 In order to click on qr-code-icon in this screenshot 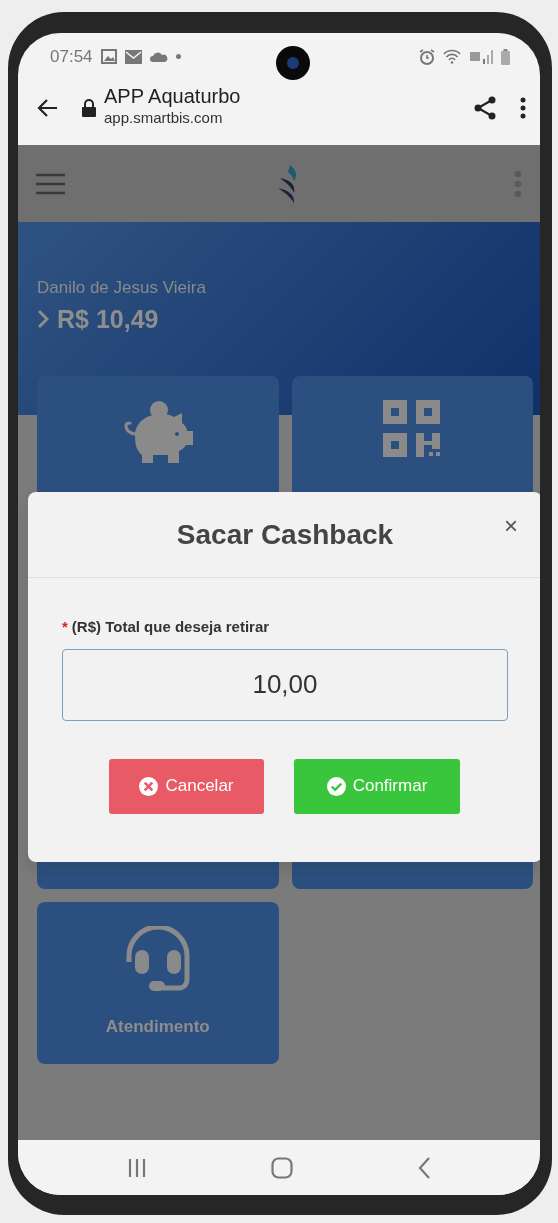, I will do `click(412, 429)`.